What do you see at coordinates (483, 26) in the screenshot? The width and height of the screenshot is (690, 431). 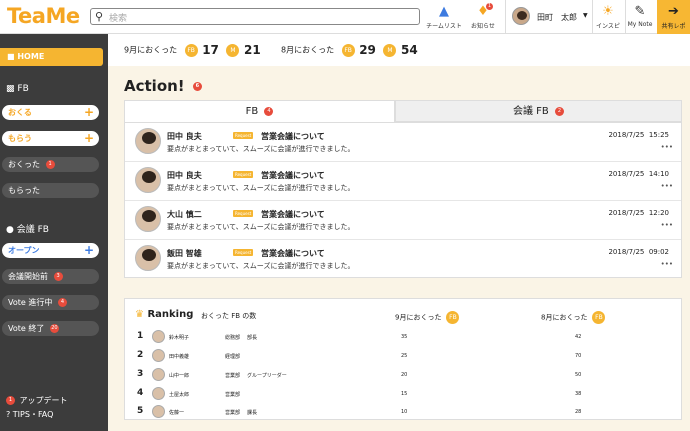 I see `notice-label: お知らせ` at bounding box center [483, 26].